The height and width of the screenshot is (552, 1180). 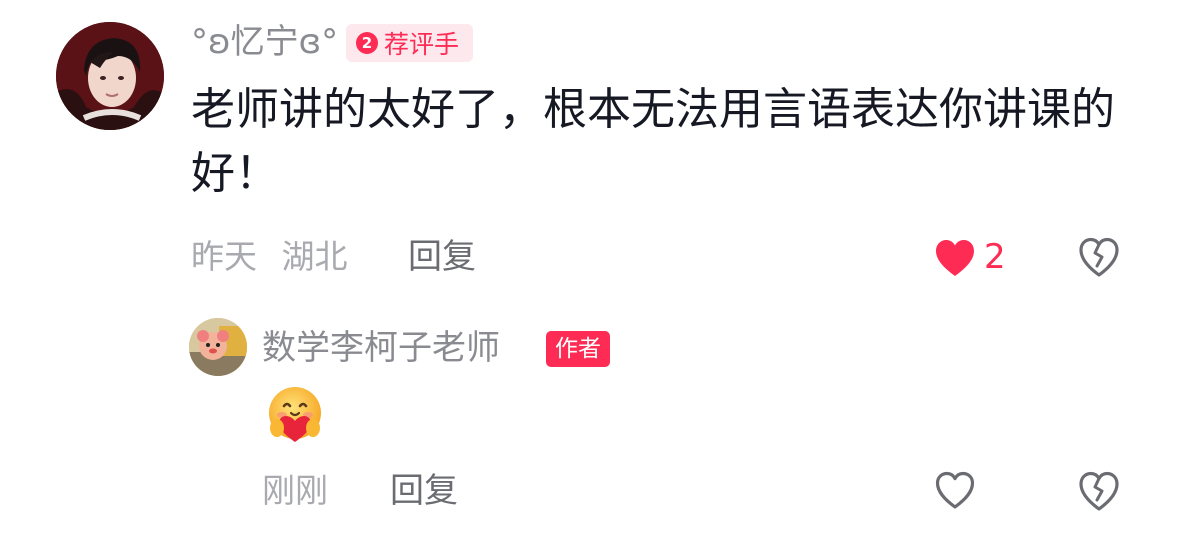 I want to click on comment-time: 昨天, so click(x=224, y=256).